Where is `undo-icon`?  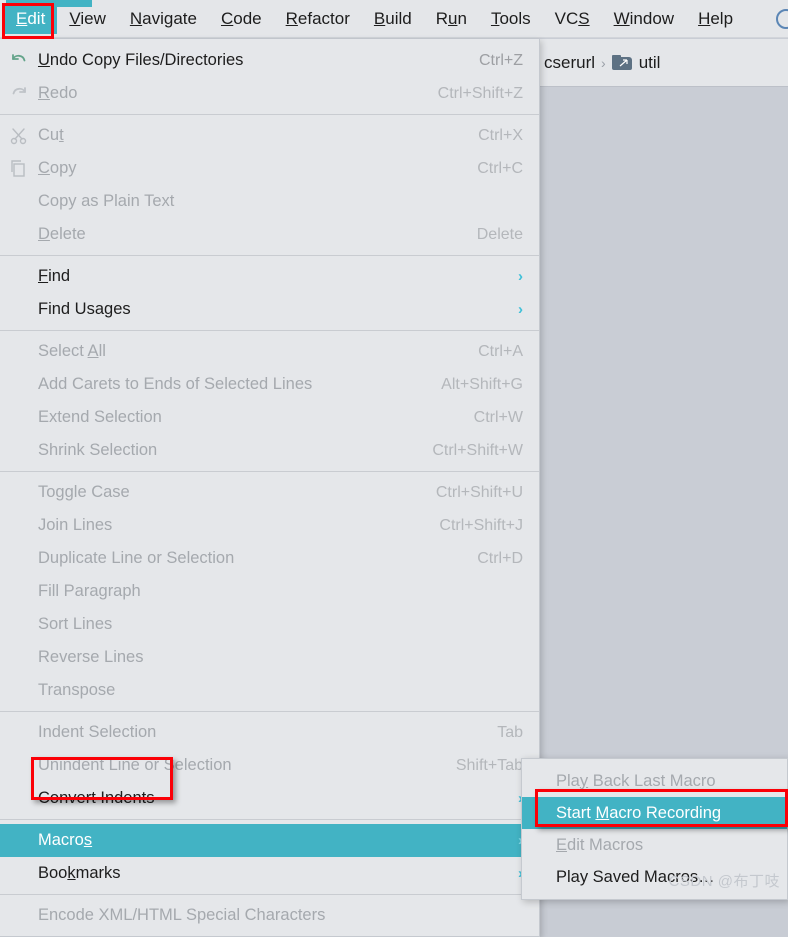
undo-icon is located at coordinates (19, 61).